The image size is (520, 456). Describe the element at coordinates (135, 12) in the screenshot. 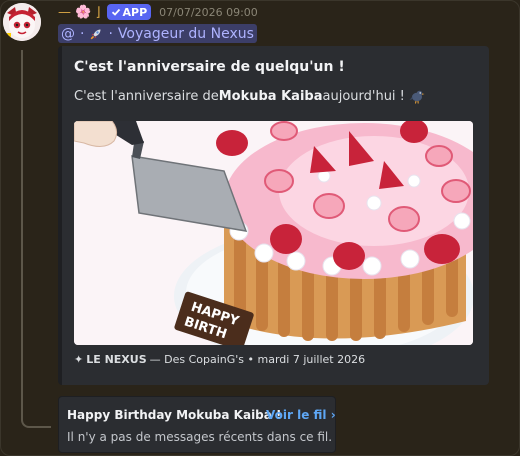

I see `app-badge-label: APP` at that location.